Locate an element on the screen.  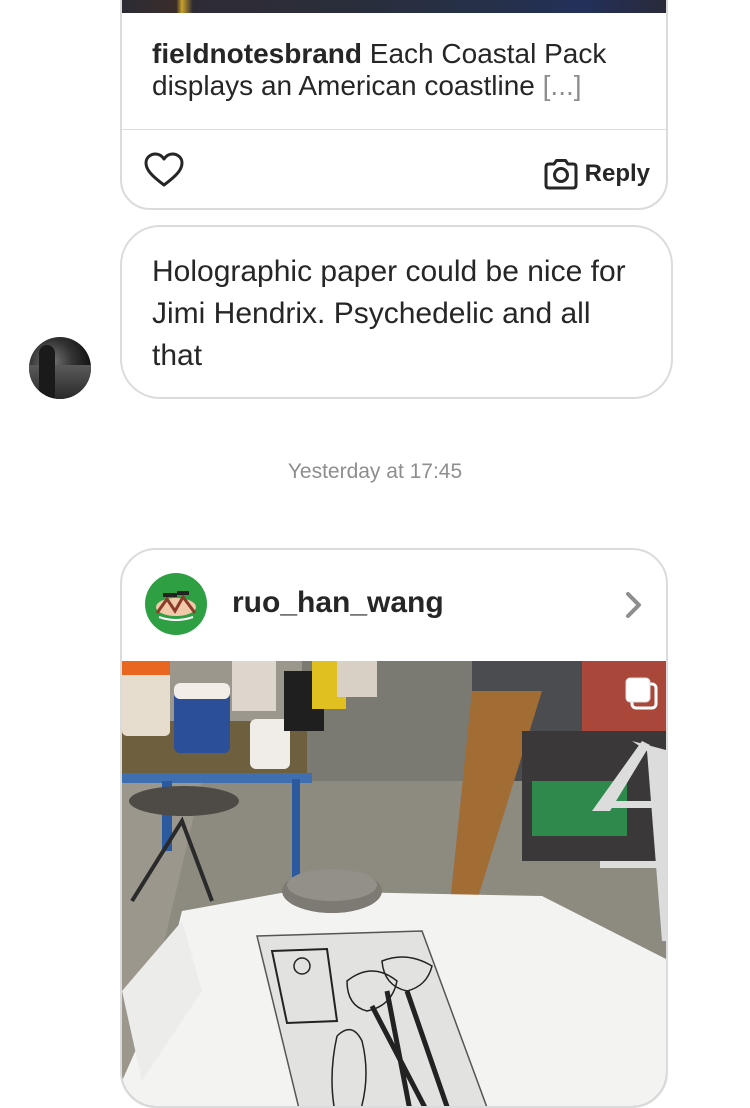
multiple-photos-icon is located at coordinates (641, 693).